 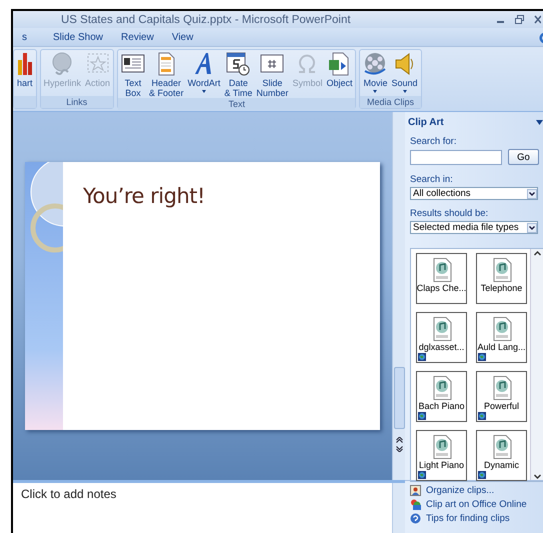 What do you see at coordinates (25, 64) in the screenshot?
I see `chart-icon` at bounding box center [25, 64].